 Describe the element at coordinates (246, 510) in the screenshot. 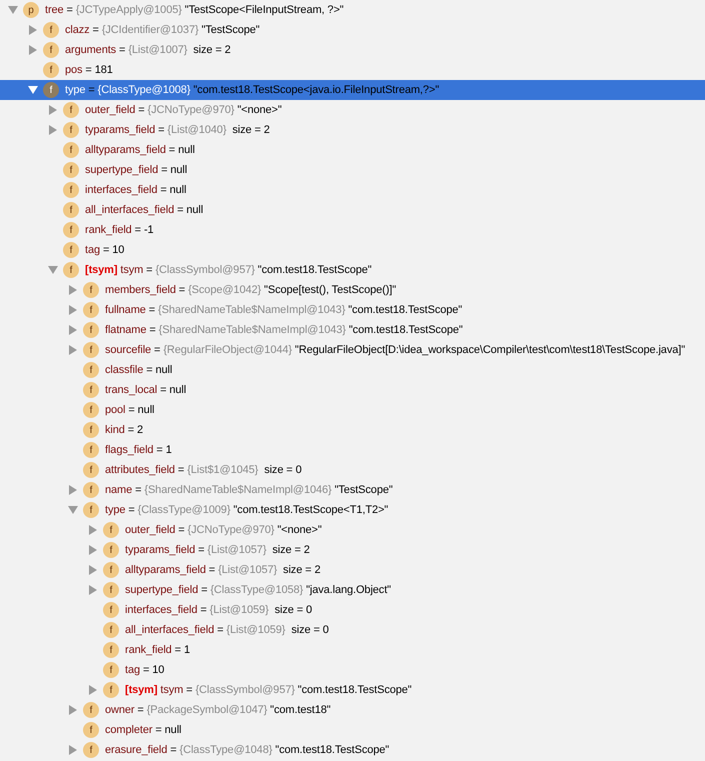

I see `variable-entry: type = {ClassType@1009} "com.test18.TestScope<T1,T2>"` at that location.